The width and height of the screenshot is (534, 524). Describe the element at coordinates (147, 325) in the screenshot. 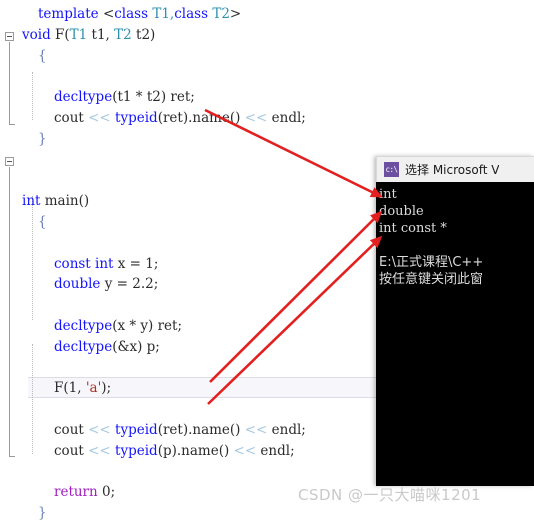

I see `code-token: (x * y) ret;` at that location.